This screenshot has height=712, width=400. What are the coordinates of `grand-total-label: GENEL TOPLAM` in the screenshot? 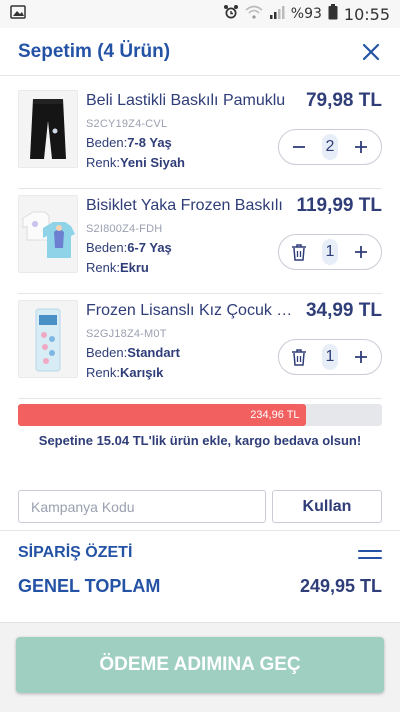 It's located at (89, 586).